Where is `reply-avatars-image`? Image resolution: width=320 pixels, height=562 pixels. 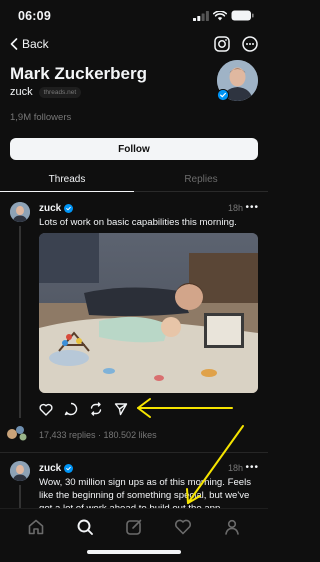 reply-avatars-image is located at coordinates (17, 433).